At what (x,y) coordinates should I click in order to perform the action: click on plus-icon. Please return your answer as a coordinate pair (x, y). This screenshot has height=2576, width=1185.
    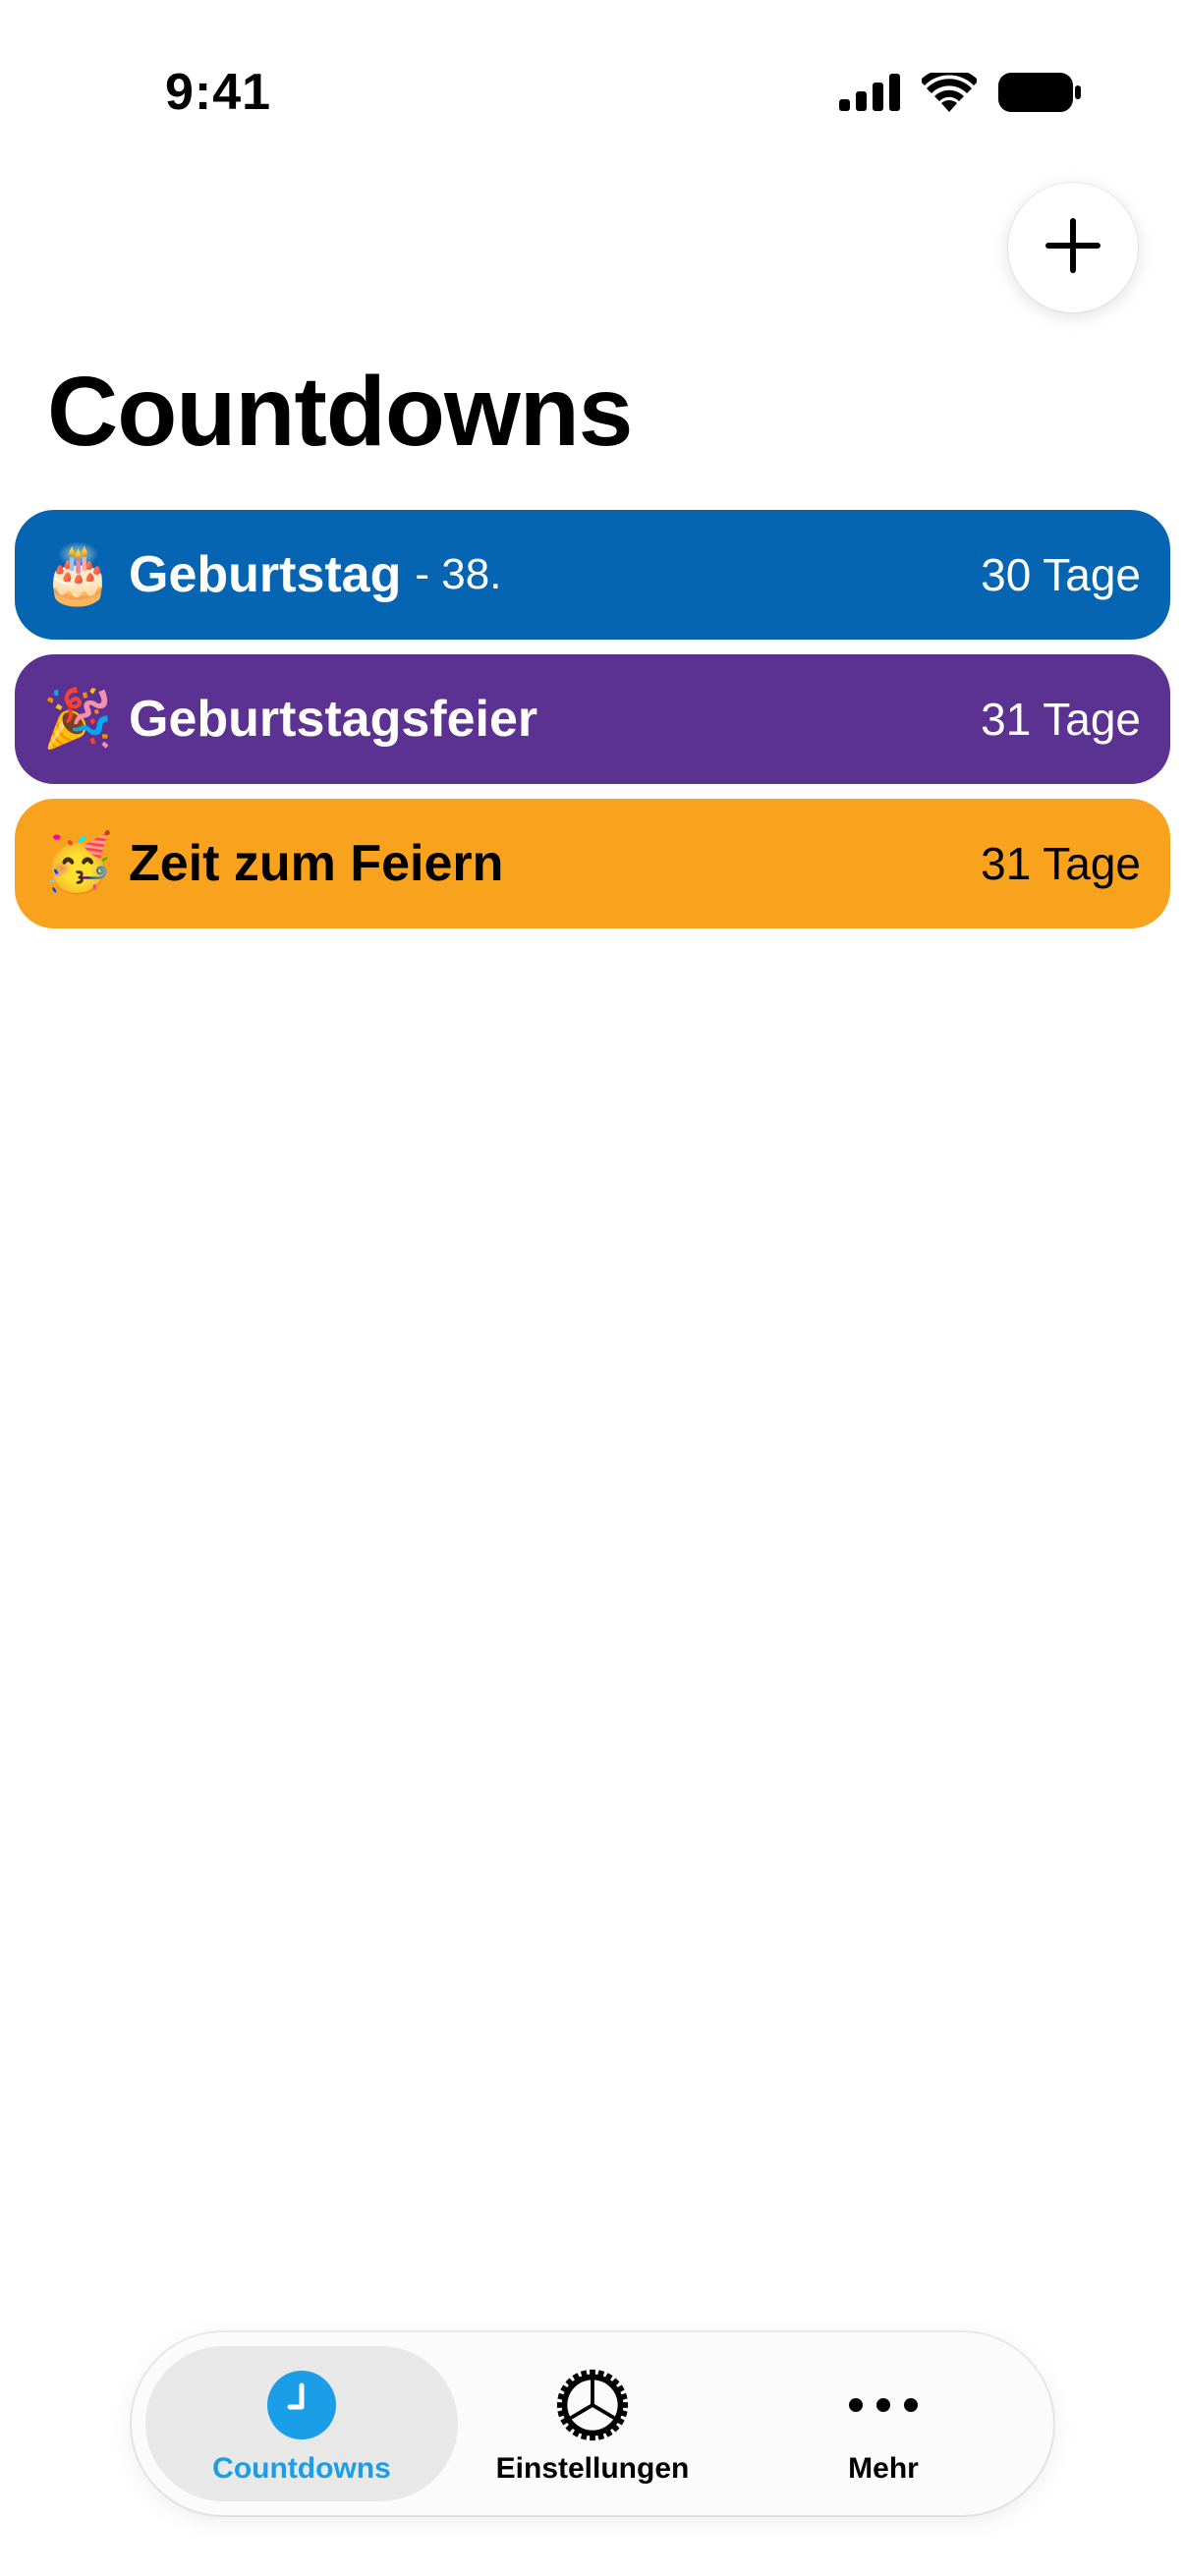
    Looking at the image, I should click on (1072, 247).